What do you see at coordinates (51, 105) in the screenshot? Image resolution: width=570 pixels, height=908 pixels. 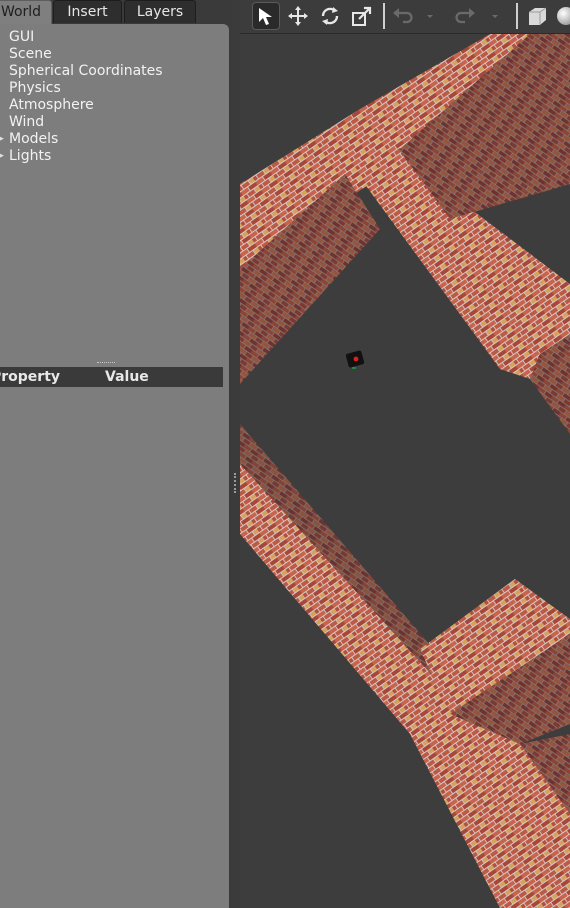 I see `tree-item-label: Atmosphere` at bounding box center [51, 105].